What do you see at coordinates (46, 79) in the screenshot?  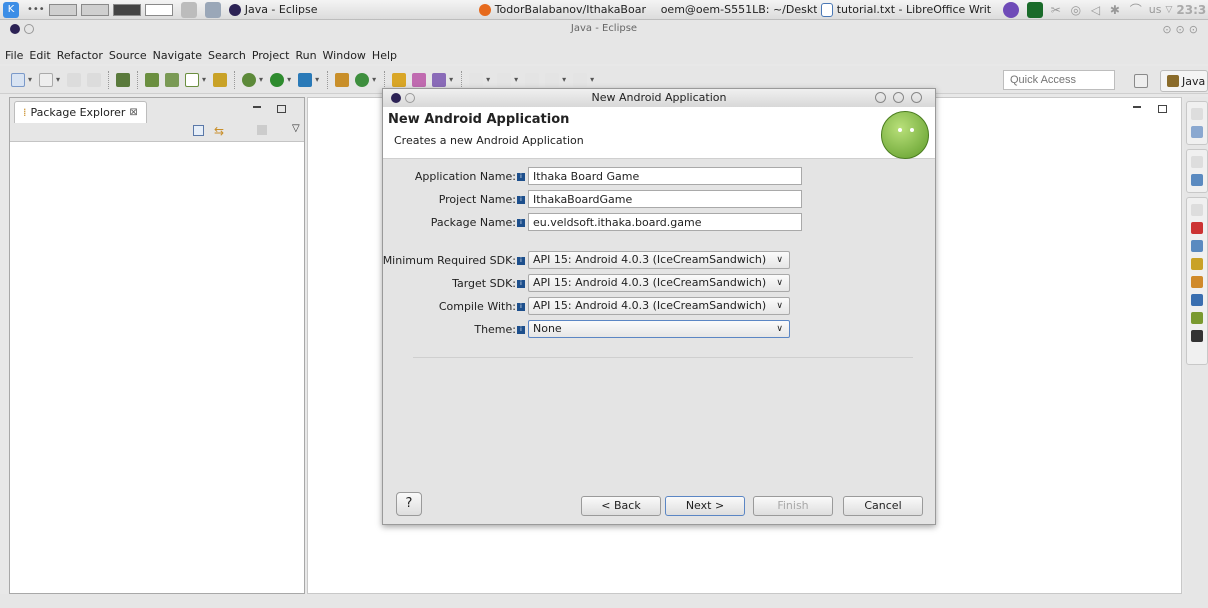 I see `new-window-icon` at bounding box center [46, 79].